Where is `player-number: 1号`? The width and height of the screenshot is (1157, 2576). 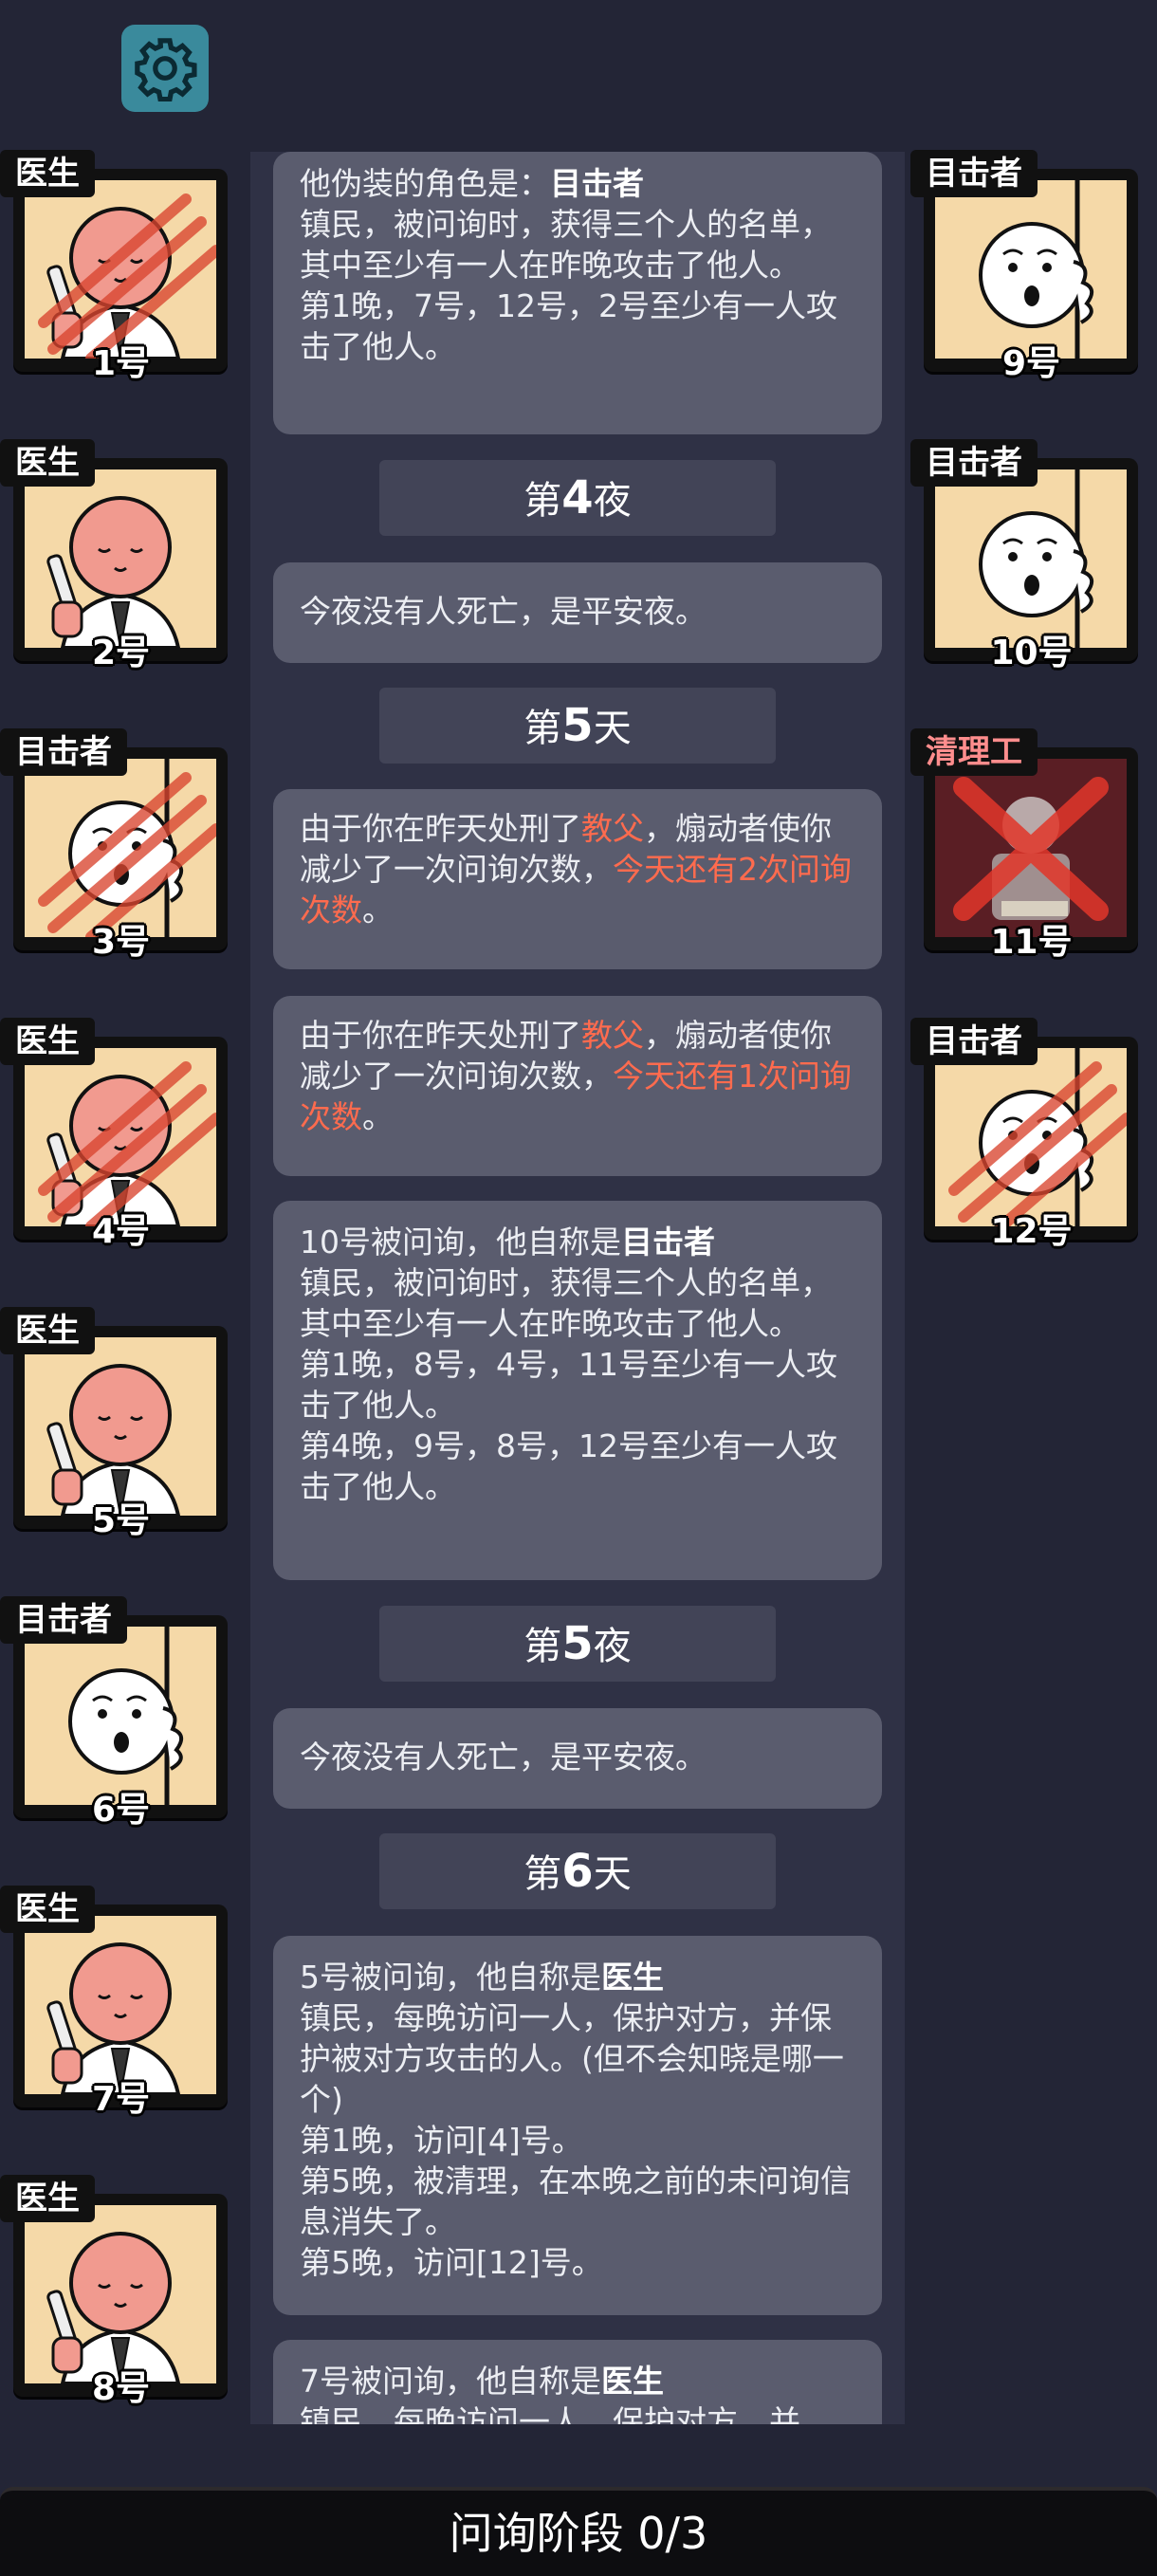 player-number: 1号 is located at coordinates (121, 363).